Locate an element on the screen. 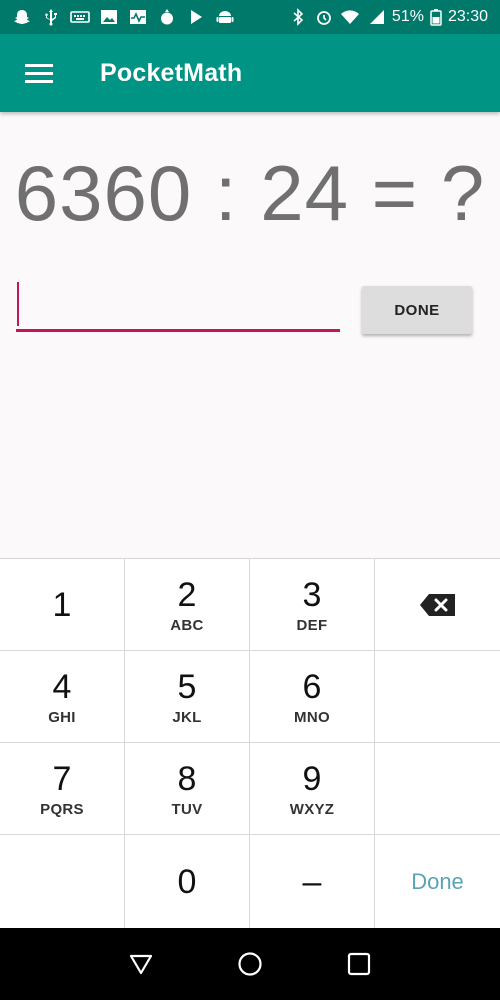  home-icon is located at coordinates (250, 964).